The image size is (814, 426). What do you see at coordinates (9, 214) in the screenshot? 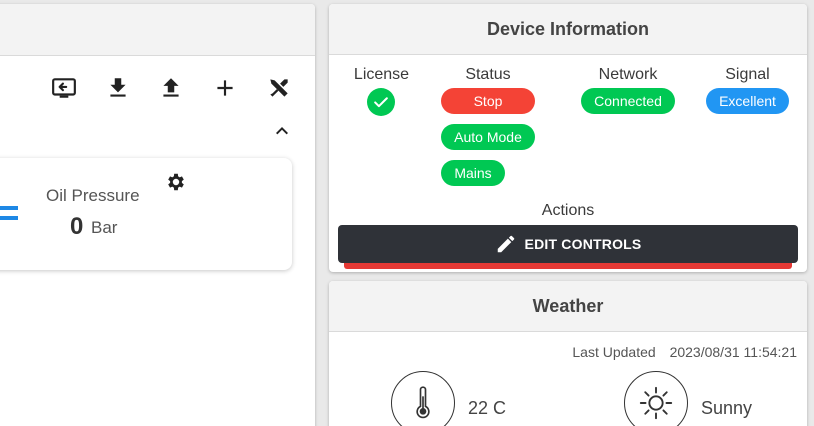
I see `pressure-compress-icon` at bounding box center [9, 214].